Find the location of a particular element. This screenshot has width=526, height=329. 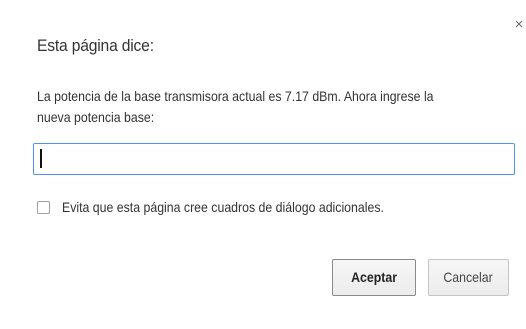

suppress-dialogs-checkbox is located at coordinates (43, 207).